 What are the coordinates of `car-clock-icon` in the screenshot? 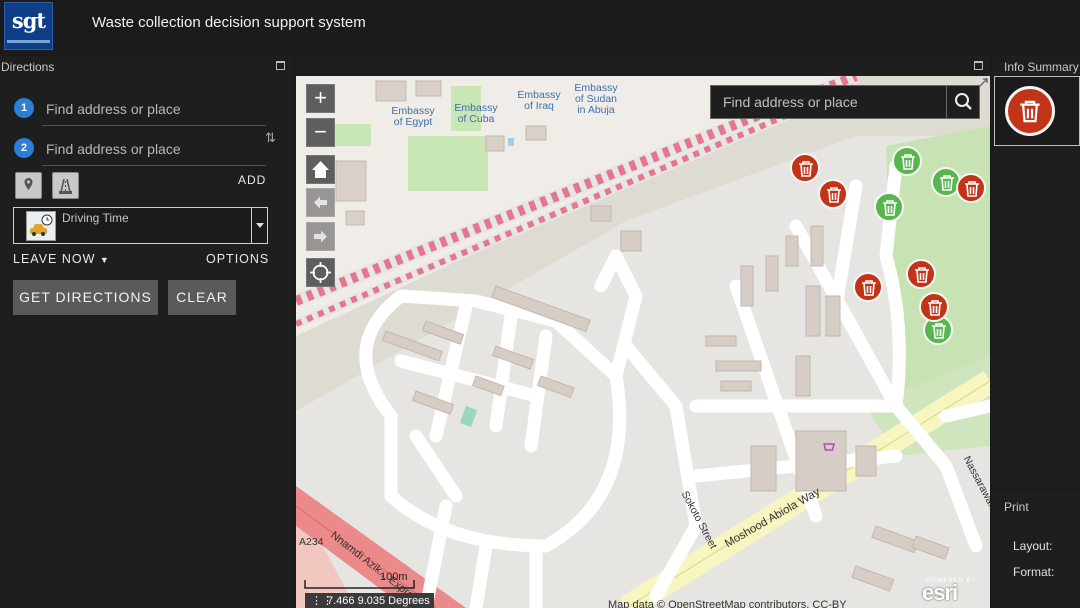 It's located at (41, 226).